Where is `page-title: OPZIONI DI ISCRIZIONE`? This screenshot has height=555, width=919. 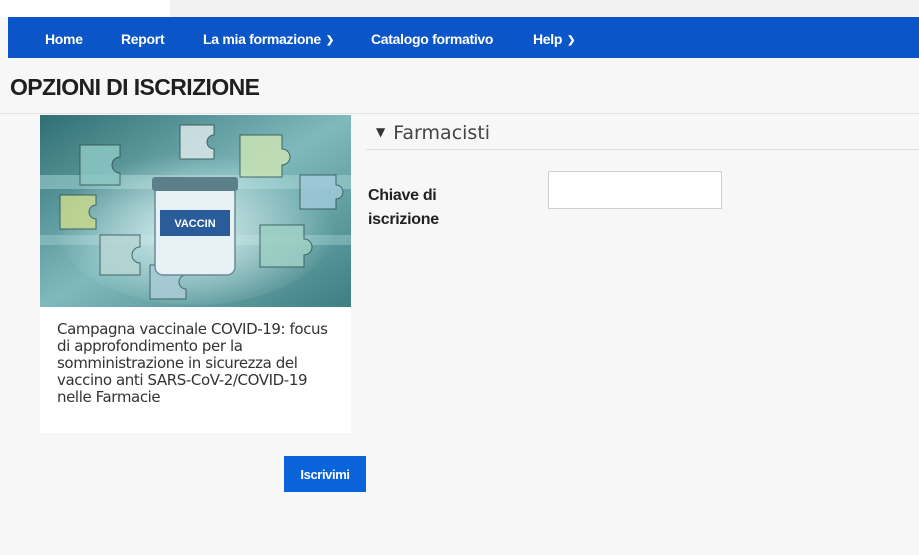 page-title: OPZIONI DI ISCRIZIONE is located at coordinates (135, 87).